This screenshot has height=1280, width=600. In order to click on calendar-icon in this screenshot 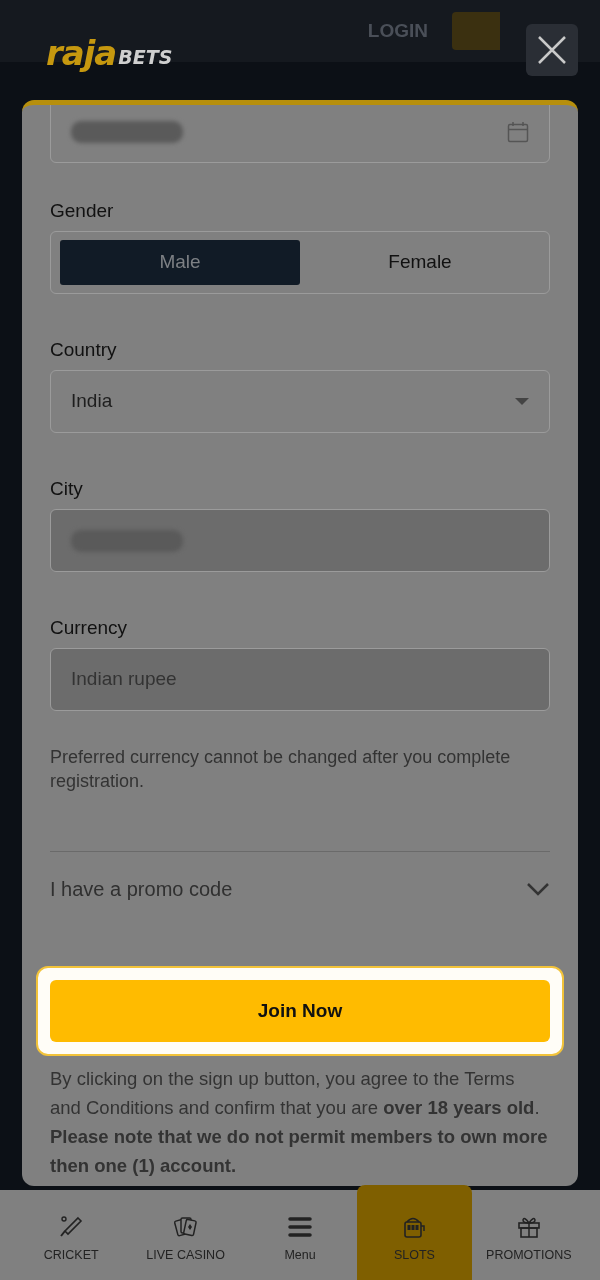, I will do `click(518, 132)`.